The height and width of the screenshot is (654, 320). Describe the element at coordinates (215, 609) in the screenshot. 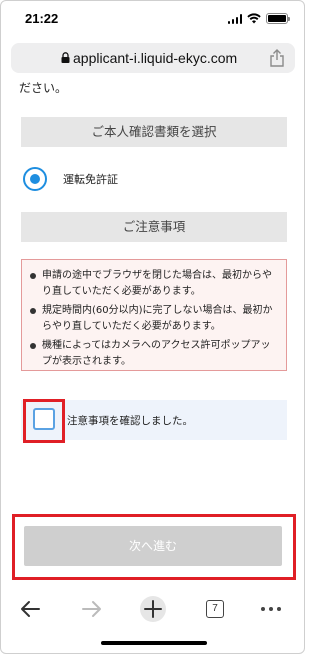

I see `tab-switcher-button: 7` at that location.